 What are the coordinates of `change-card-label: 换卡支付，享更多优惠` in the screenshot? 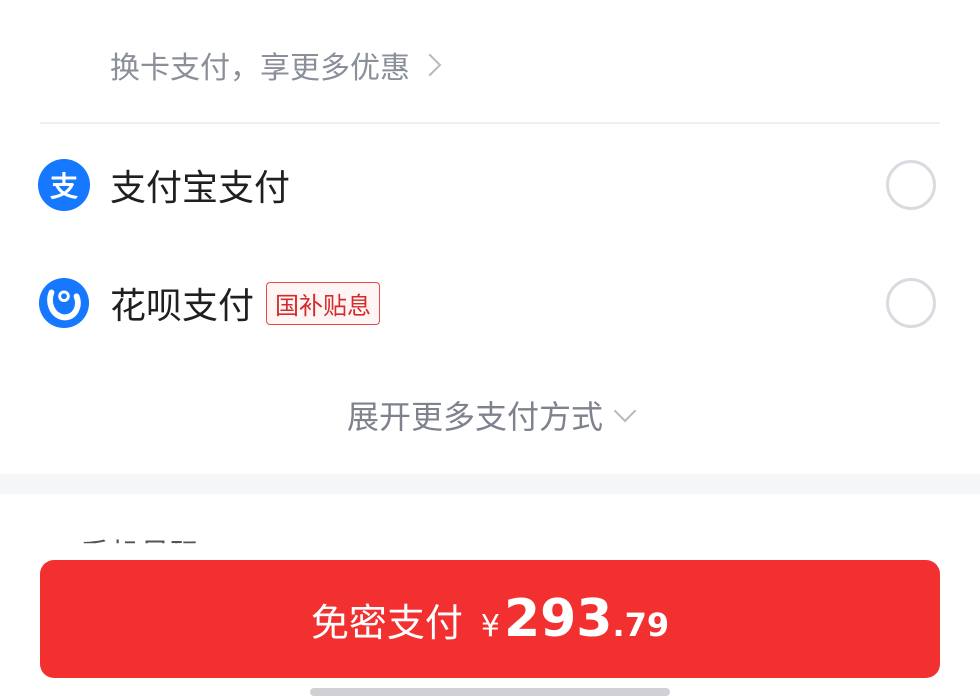 It's located at (260, 68).